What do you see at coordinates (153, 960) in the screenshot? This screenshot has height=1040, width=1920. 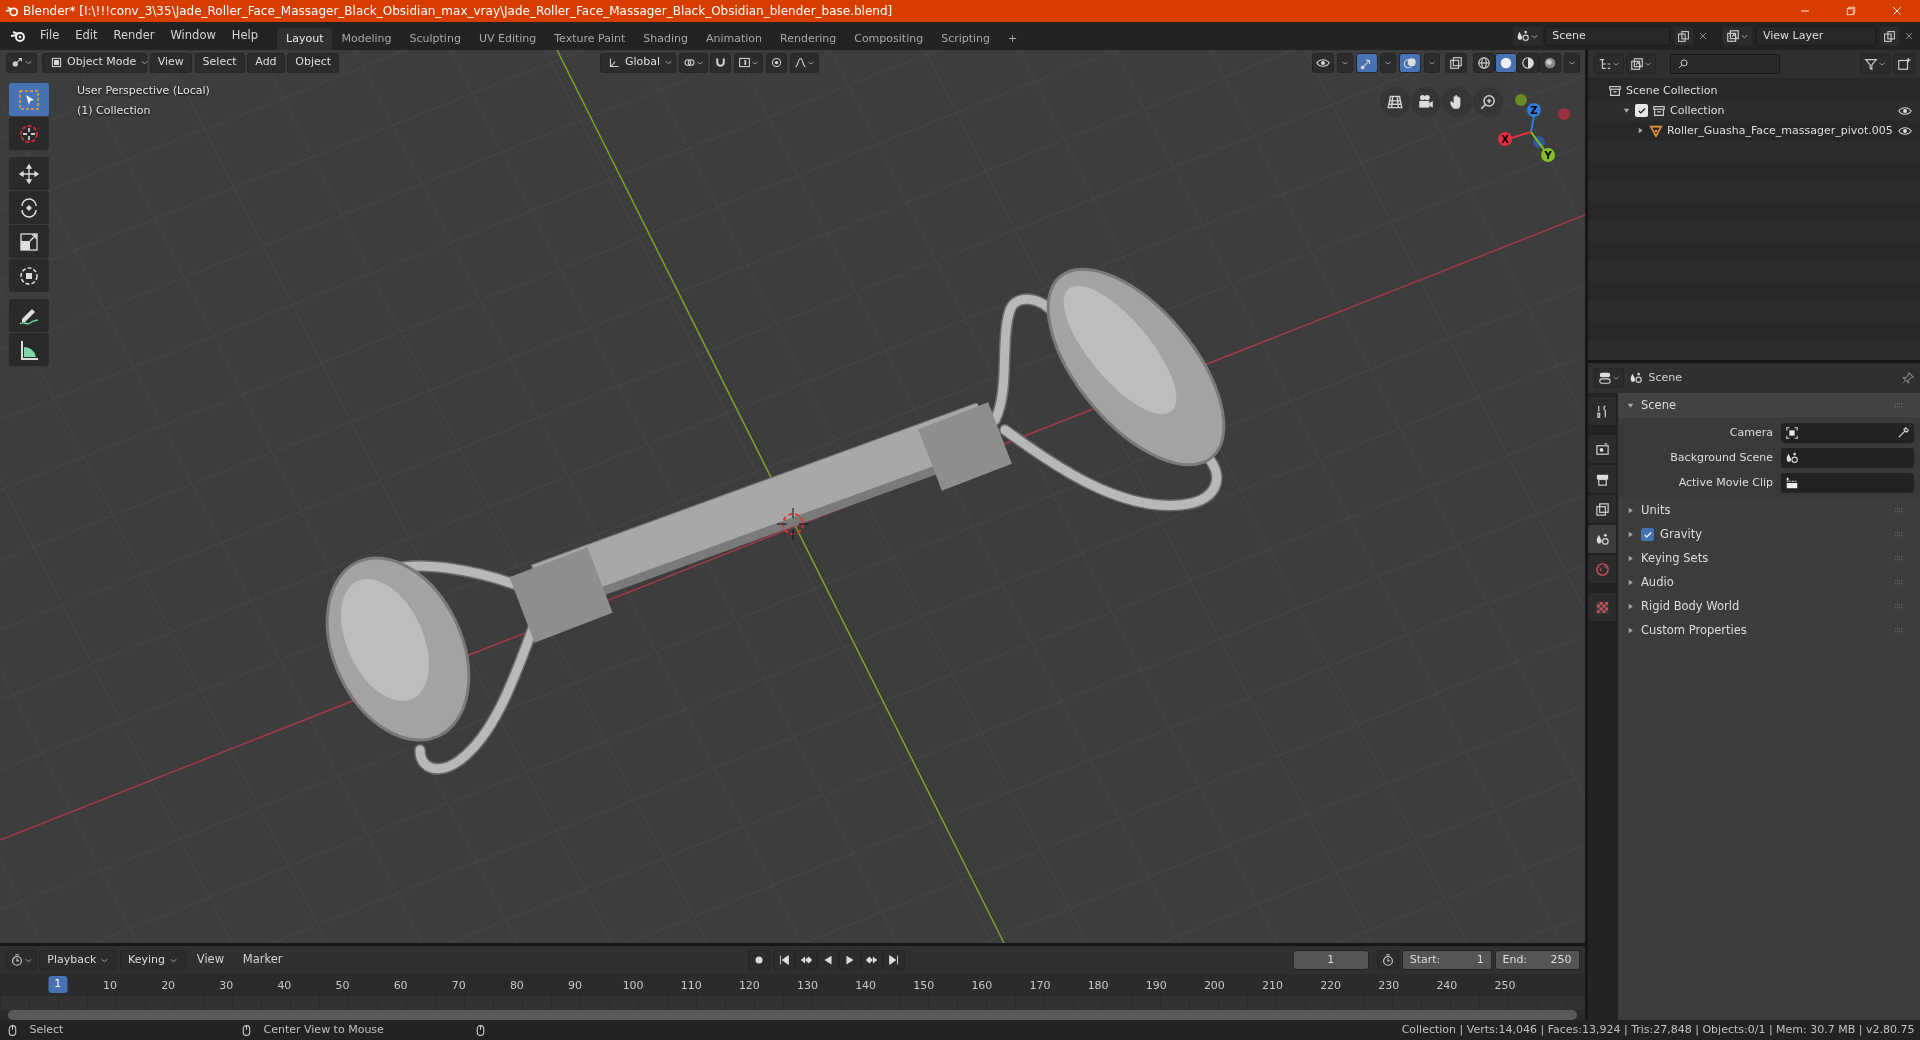 I see `menu-button: Keying` at bounding box center [153, 960].